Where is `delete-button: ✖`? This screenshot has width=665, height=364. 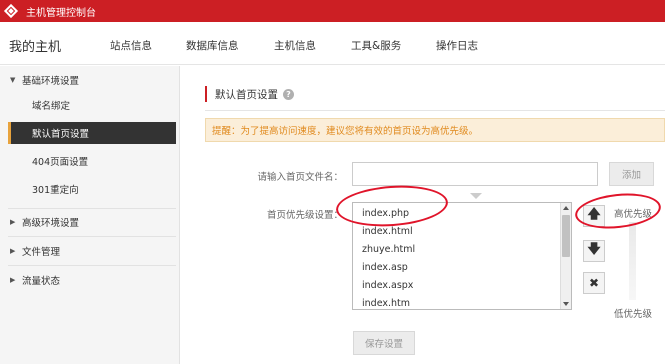 delete-button: ✖ is located at coordinates (594, 283).